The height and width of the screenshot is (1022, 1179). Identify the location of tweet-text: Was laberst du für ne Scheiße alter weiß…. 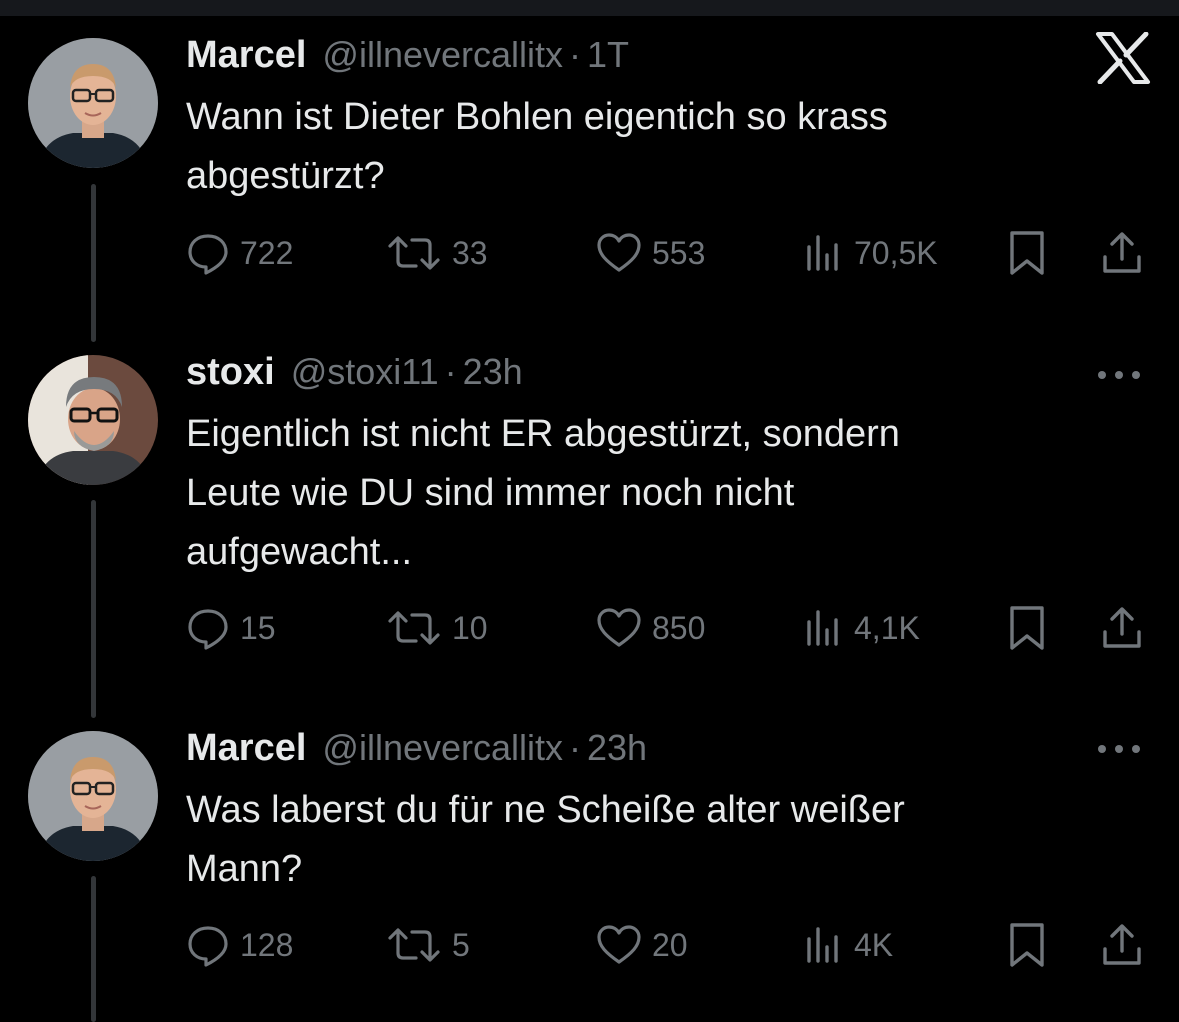
(636, 840).